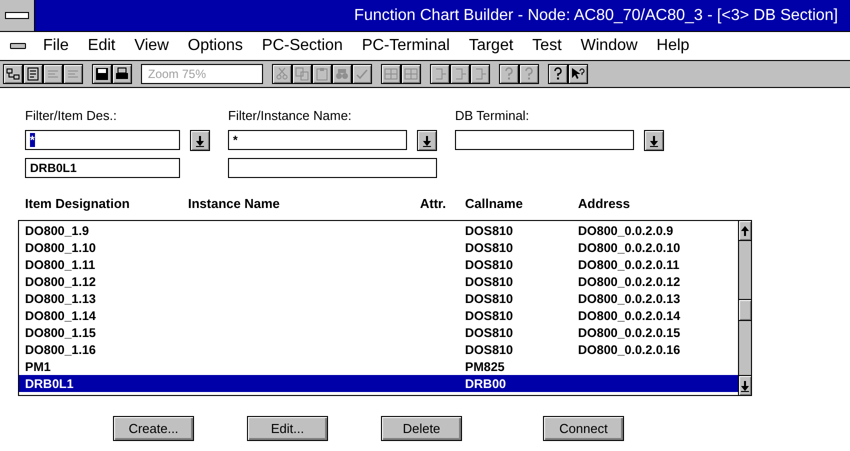 This screenshot has height=451, width=850. I want to click on system-menu-button, so click(17, 15).